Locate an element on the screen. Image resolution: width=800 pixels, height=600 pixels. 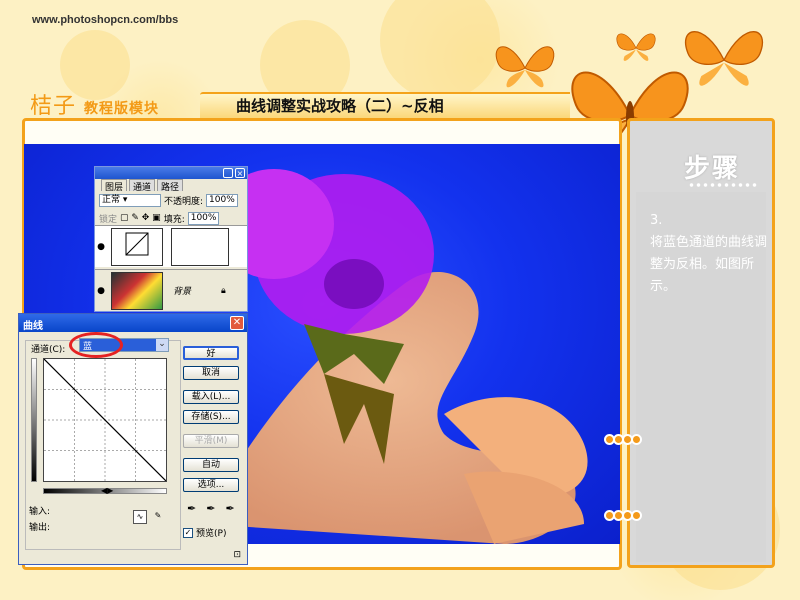
tab-channels: 通道 is located at coordinates (142, 186).